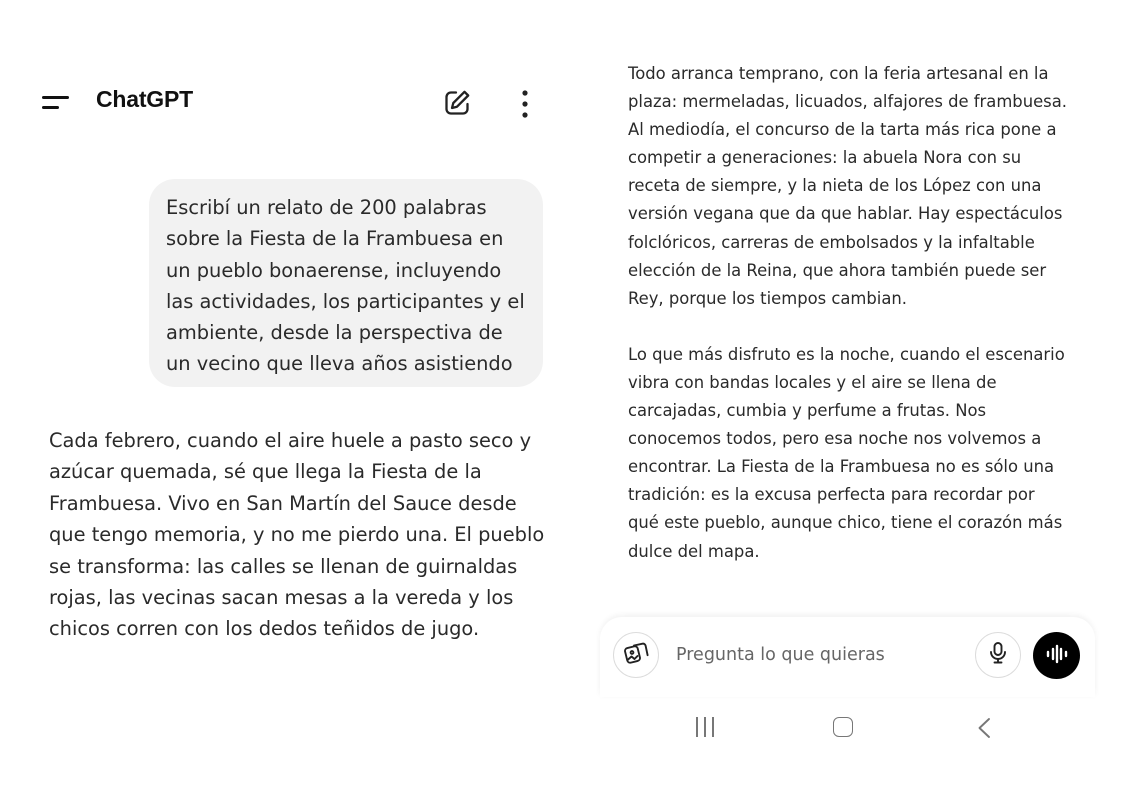  Describe the element at coordinates (144, 99) in the screenshot. I see `app-title: ChatGPT` at that location.